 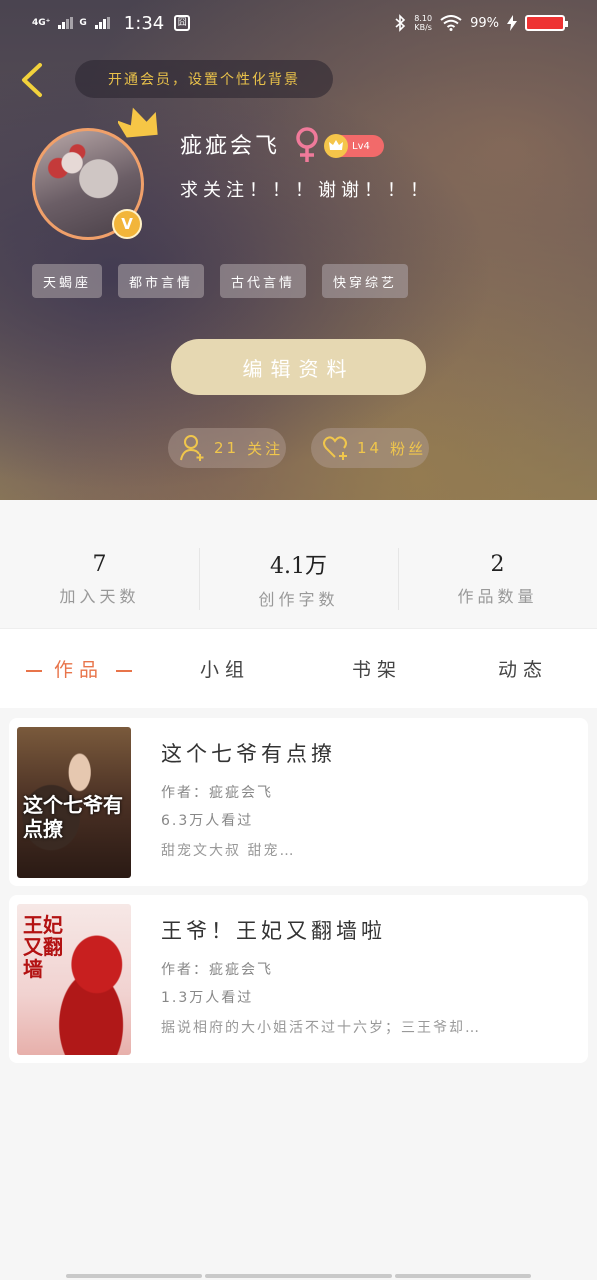 I want to click on heart-add-icon, so click(x=335, y=448).